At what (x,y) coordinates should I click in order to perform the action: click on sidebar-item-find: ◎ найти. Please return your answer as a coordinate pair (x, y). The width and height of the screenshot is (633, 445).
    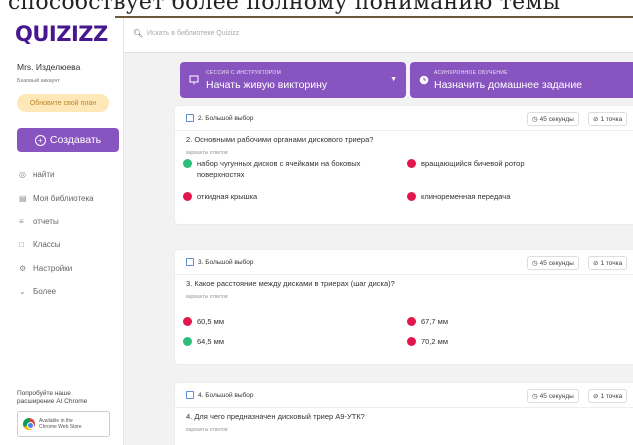
    Looking at the image, I should click on (36, 174).